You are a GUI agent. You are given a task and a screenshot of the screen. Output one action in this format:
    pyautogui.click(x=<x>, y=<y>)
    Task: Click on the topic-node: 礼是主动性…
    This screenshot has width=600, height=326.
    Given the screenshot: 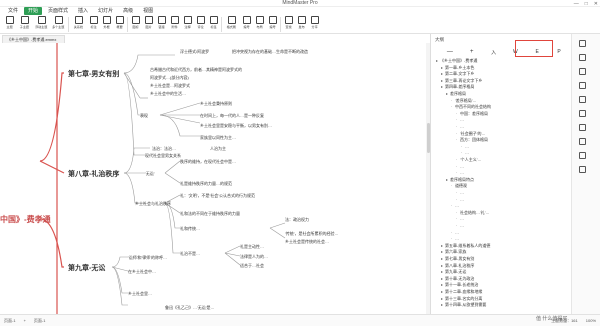 What is the action you would take?
    pyautogui.click(x=252, y=246)
    